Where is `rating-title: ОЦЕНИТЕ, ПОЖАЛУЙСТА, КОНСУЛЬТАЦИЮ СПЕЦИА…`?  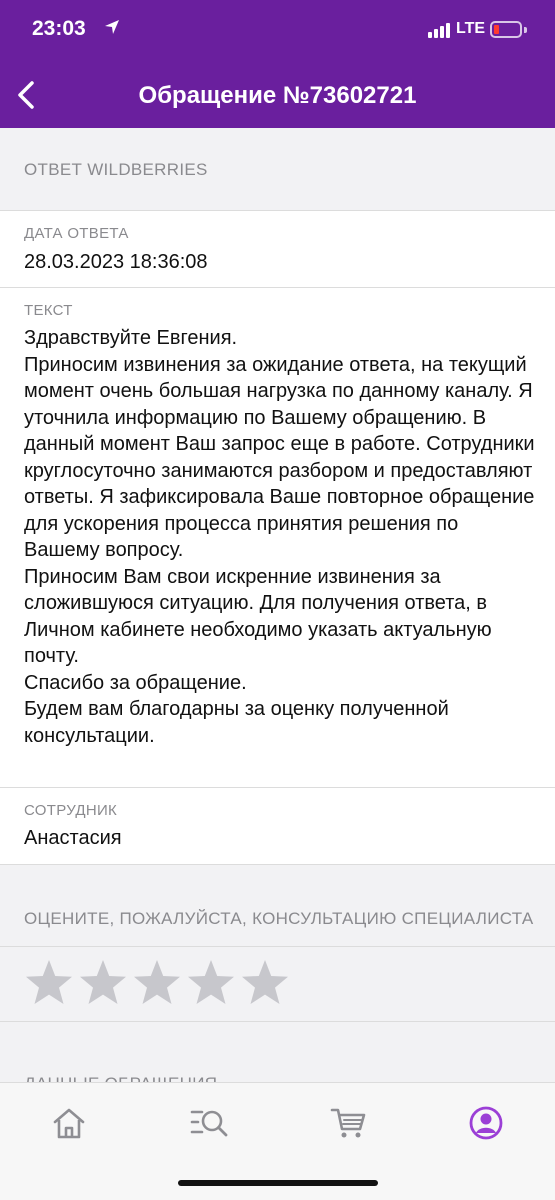
rating-title: ОЦЕНИТЕ, ПОЖАЛУЙСТА, КОНСУЛЬТАЦИЮ СПЕЦИА… is located at coordinates (279, 918).